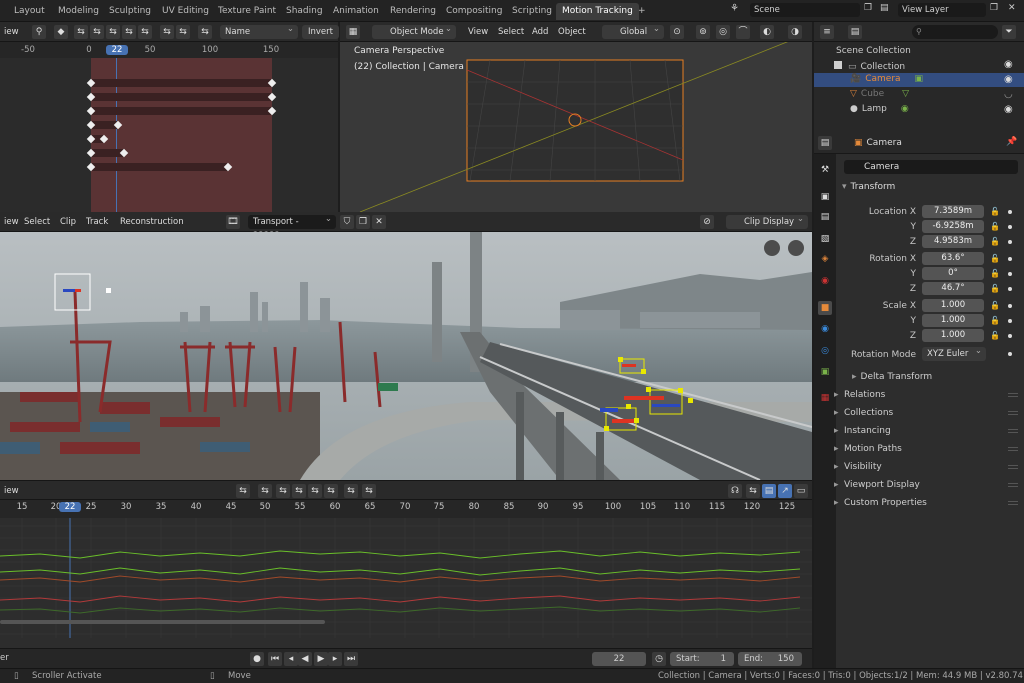 The image size is (1024, 683). Describe the element at coordinates (478, 32) in the screenshot. I see `viewport-menu-view: View` at that location.